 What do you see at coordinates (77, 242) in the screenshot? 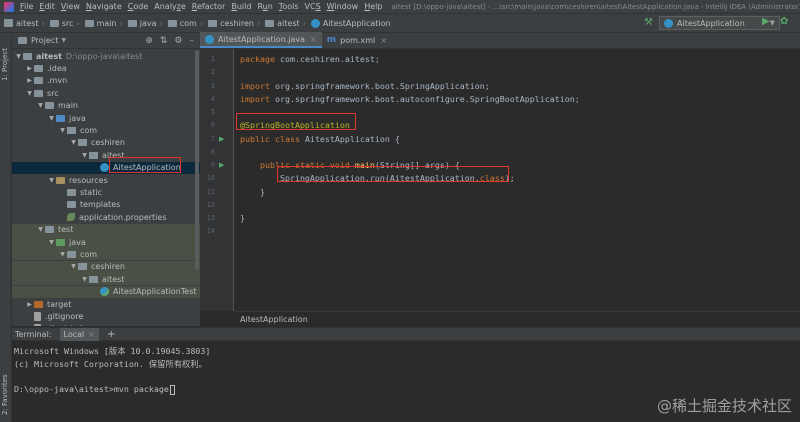
I see `tree-item-label: java` at bounding box center [77, 242].